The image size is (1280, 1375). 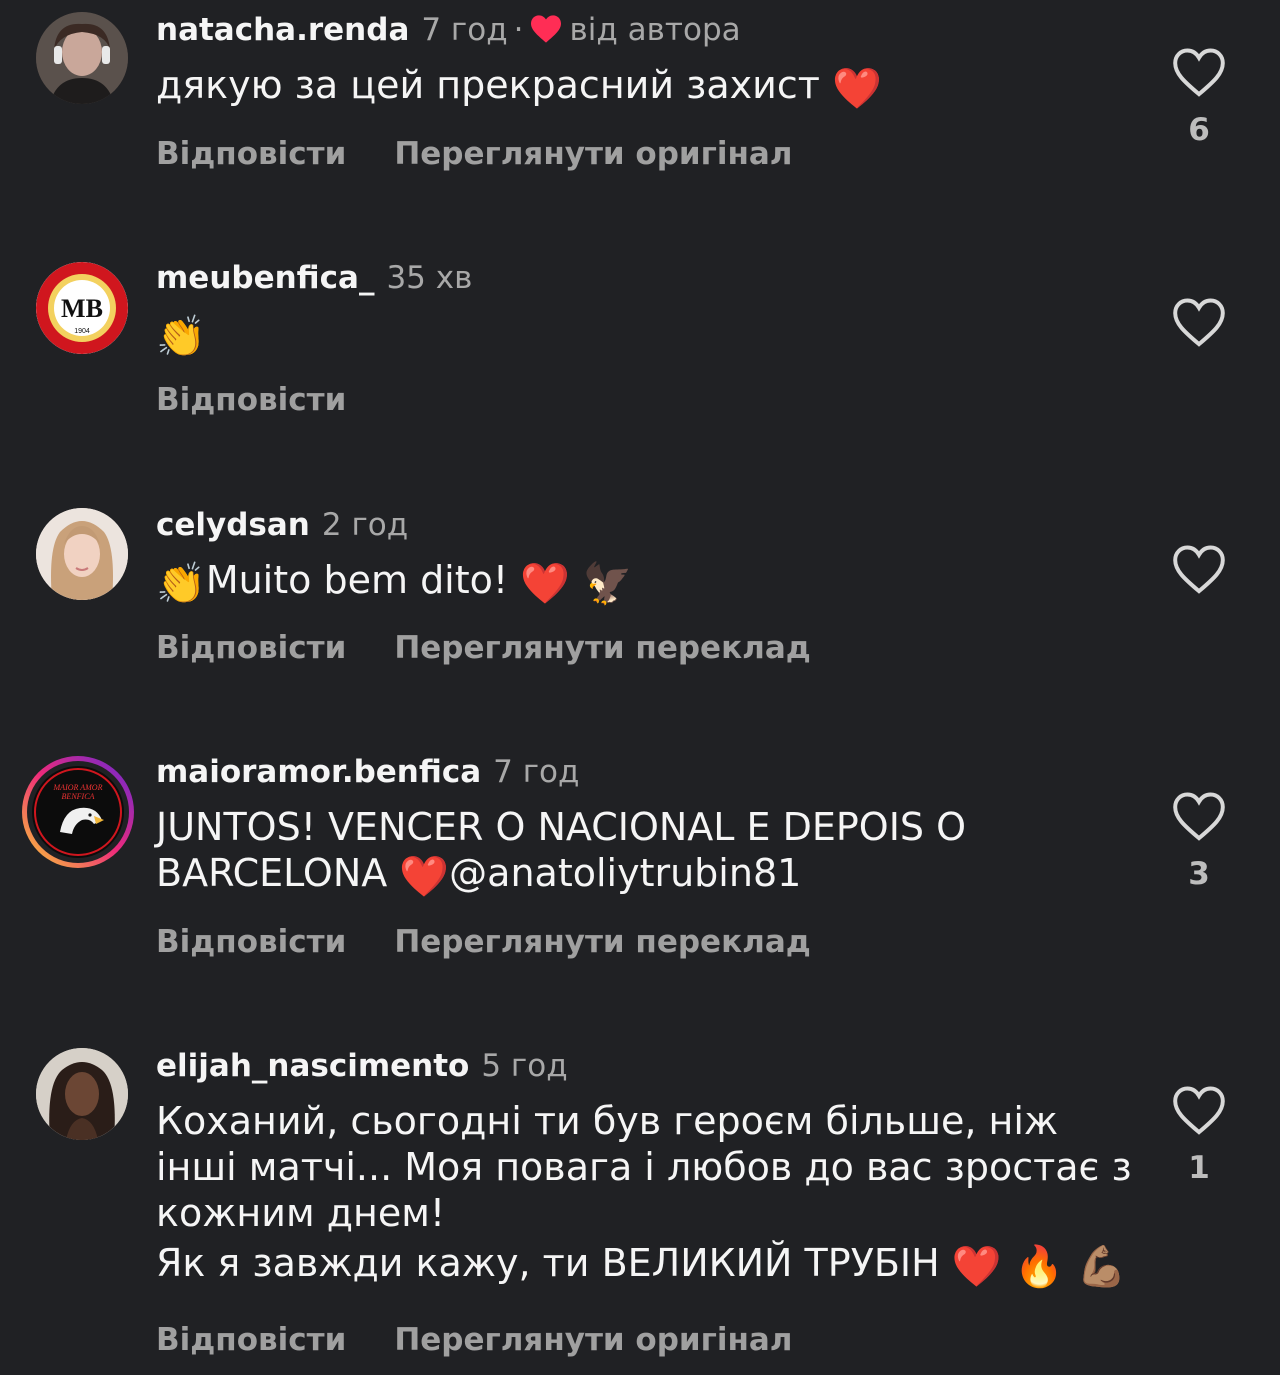 I want to click on avatar-logo: MAIOR AMOR BENFICA, so click(x=78, y=812).